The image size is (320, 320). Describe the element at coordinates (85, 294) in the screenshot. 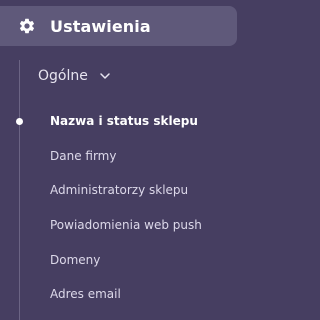

I see `menu-item-email-address: Adres email` at that location.